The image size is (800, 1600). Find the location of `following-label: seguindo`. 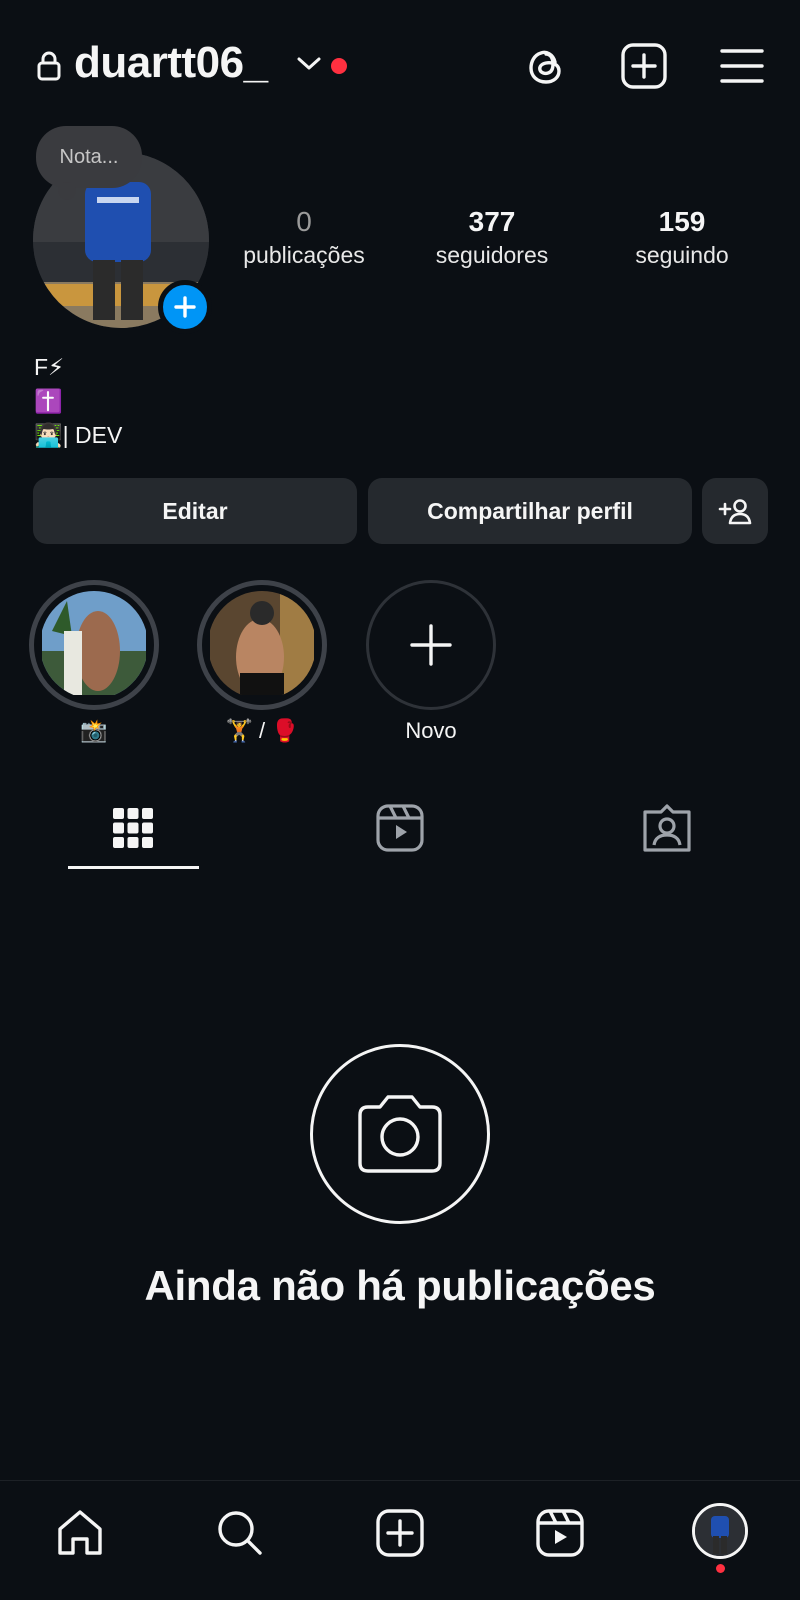

following-label: seguindo is located at coordinates (682, 255).